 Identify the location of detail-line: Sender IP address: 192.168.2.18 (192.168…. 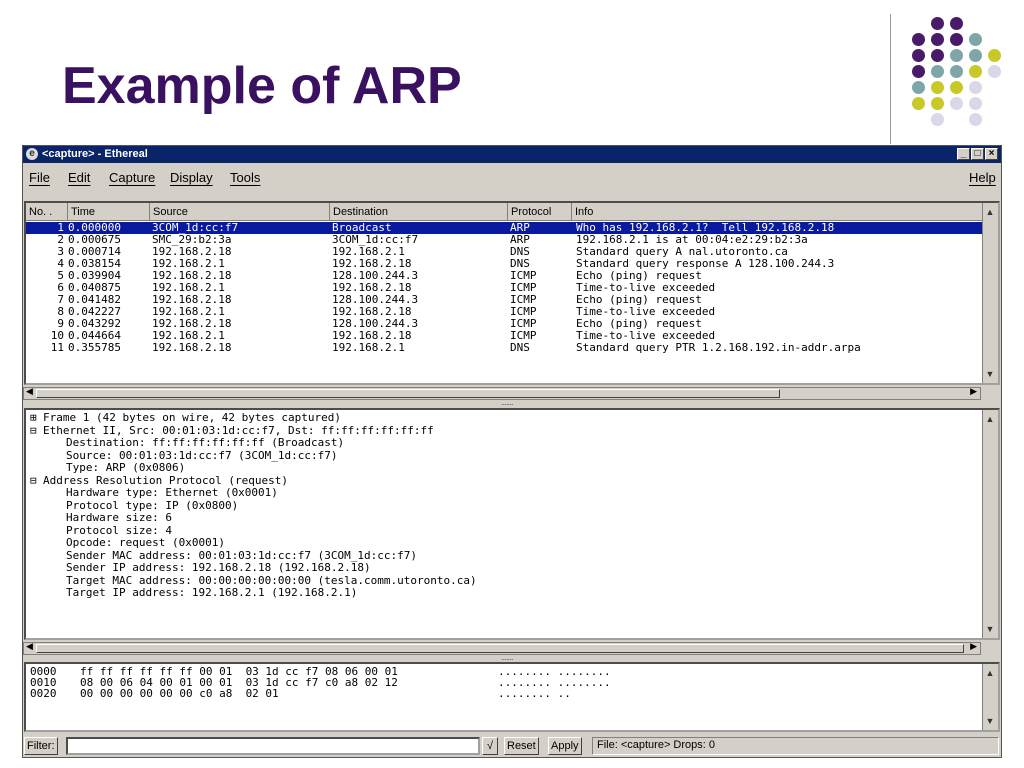
(200, 568).